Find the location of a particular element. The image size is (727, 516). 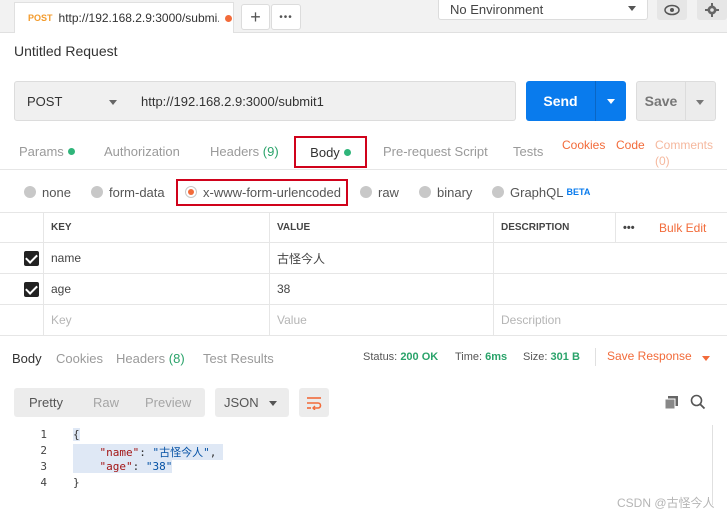

response-tab-cookies: Cookies is located at coordinates (79, 358).